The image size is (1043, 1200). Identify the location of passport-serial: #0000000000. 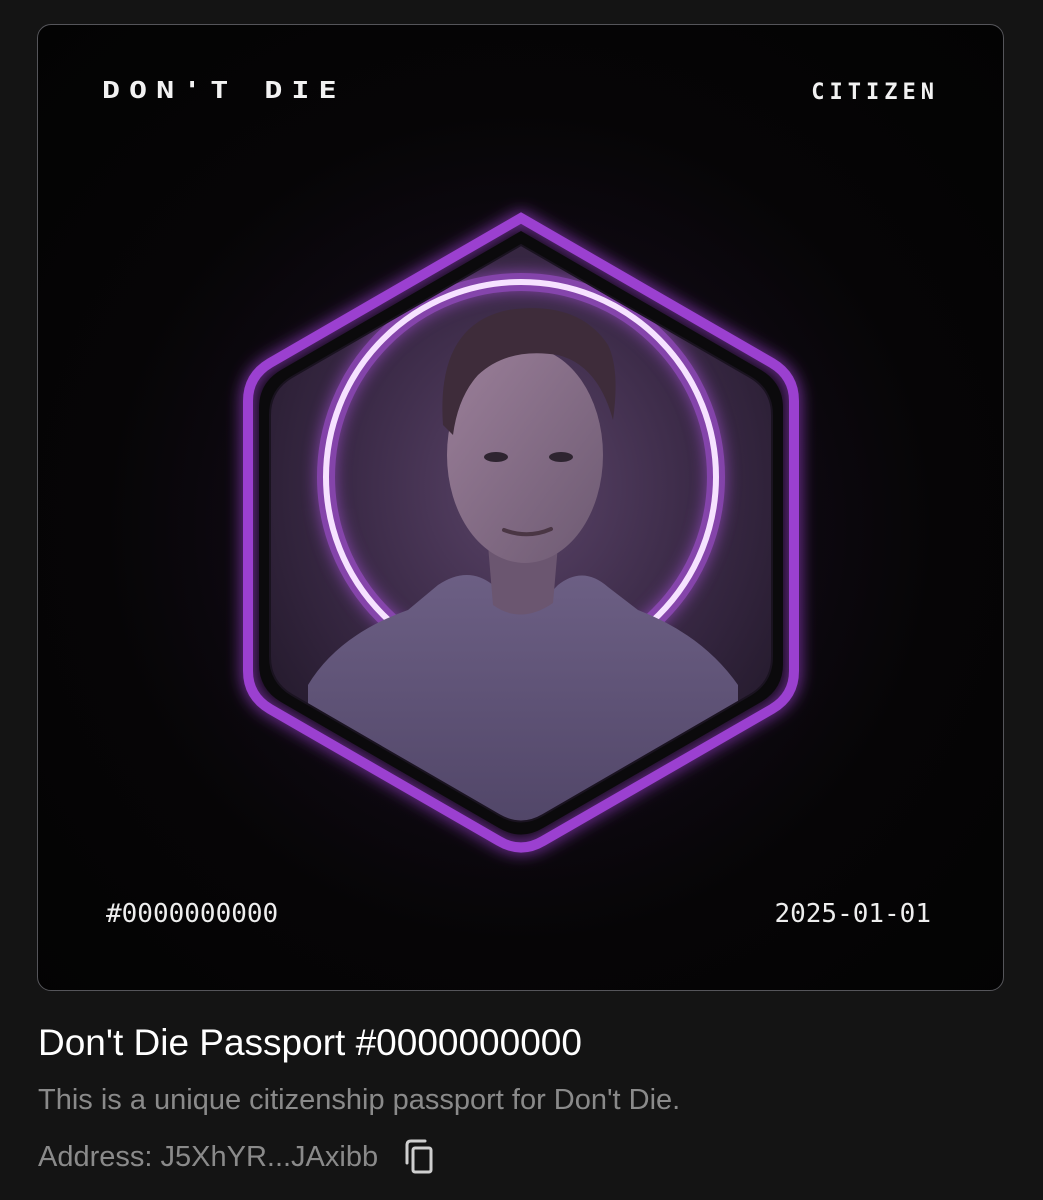
(192, 914).